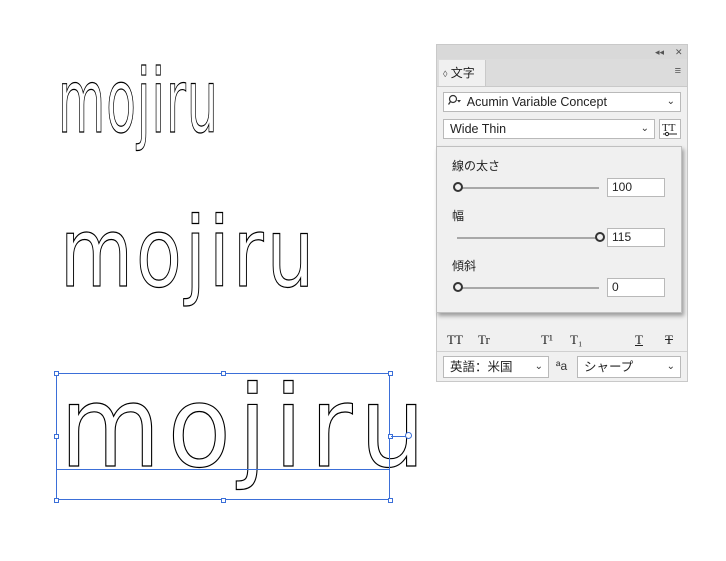  What do you see at coordinates (669, 340) in the screenshot?
I see `strikethrough-button: T` at bounding box center [669, 340].